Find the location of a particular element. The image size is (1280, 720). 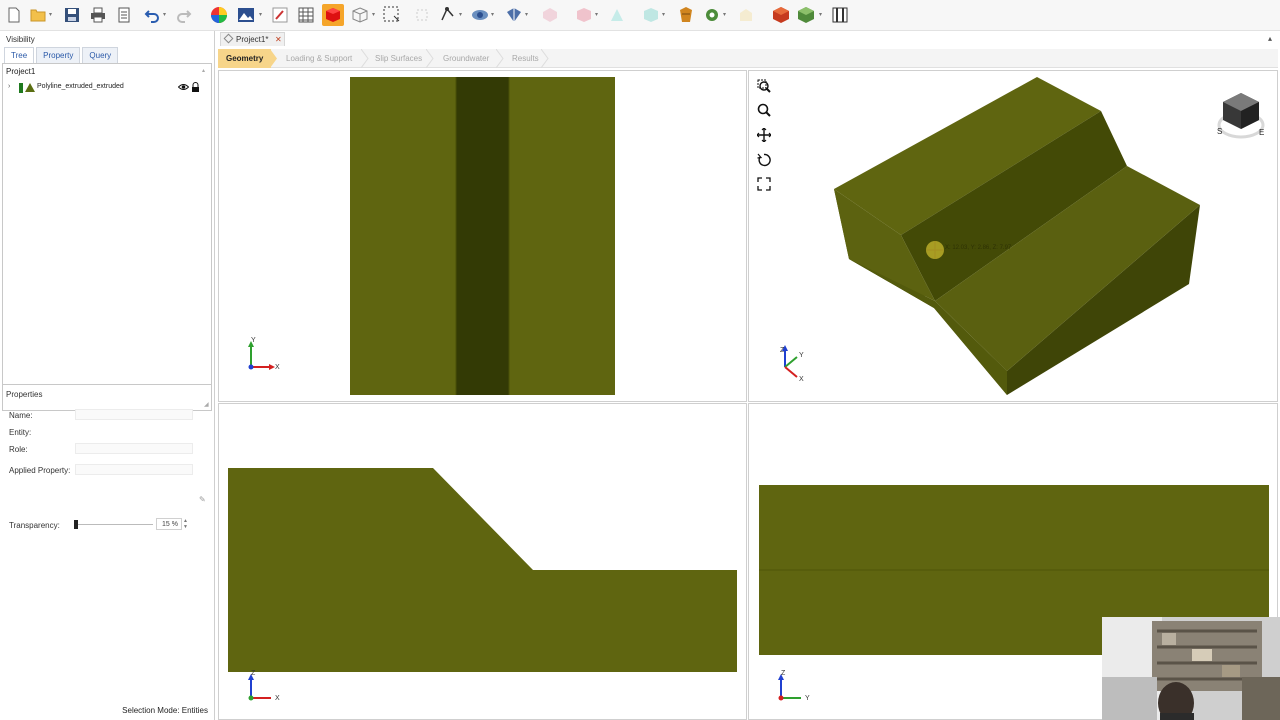

pan-icon is located at coordinates (764, 135).